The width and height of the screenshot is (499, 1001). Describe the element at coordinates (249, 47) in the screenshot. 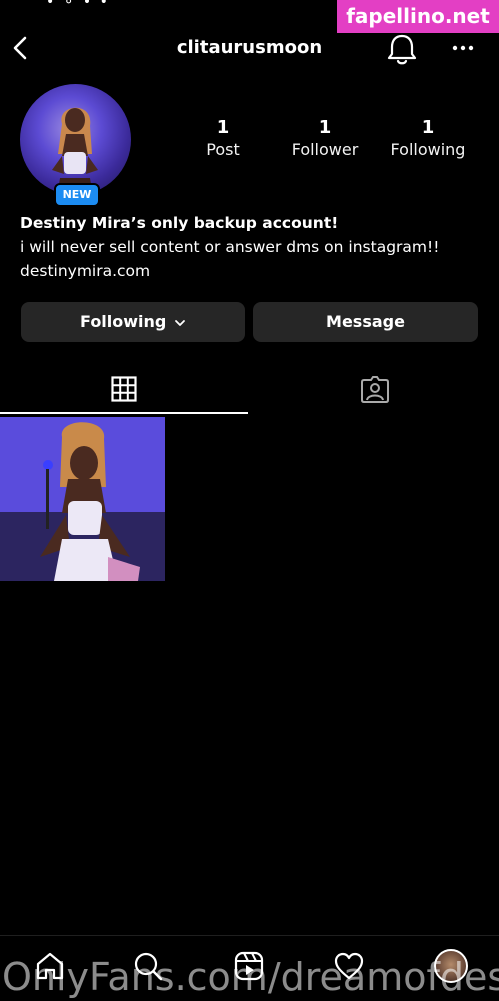

I see `profile-username: clitaurusmoon` at that location.